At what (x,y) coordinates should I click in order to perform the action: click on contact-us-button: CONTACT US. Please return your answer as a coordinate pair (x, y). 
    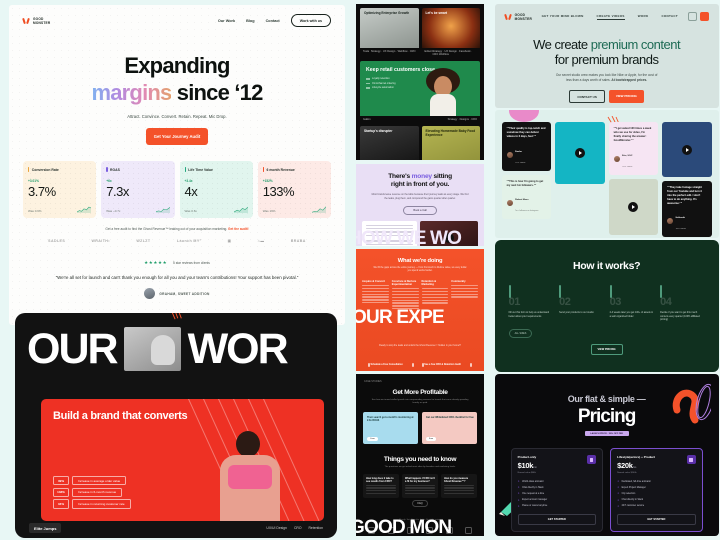
    Looking at the image, I should click on (587, 97).